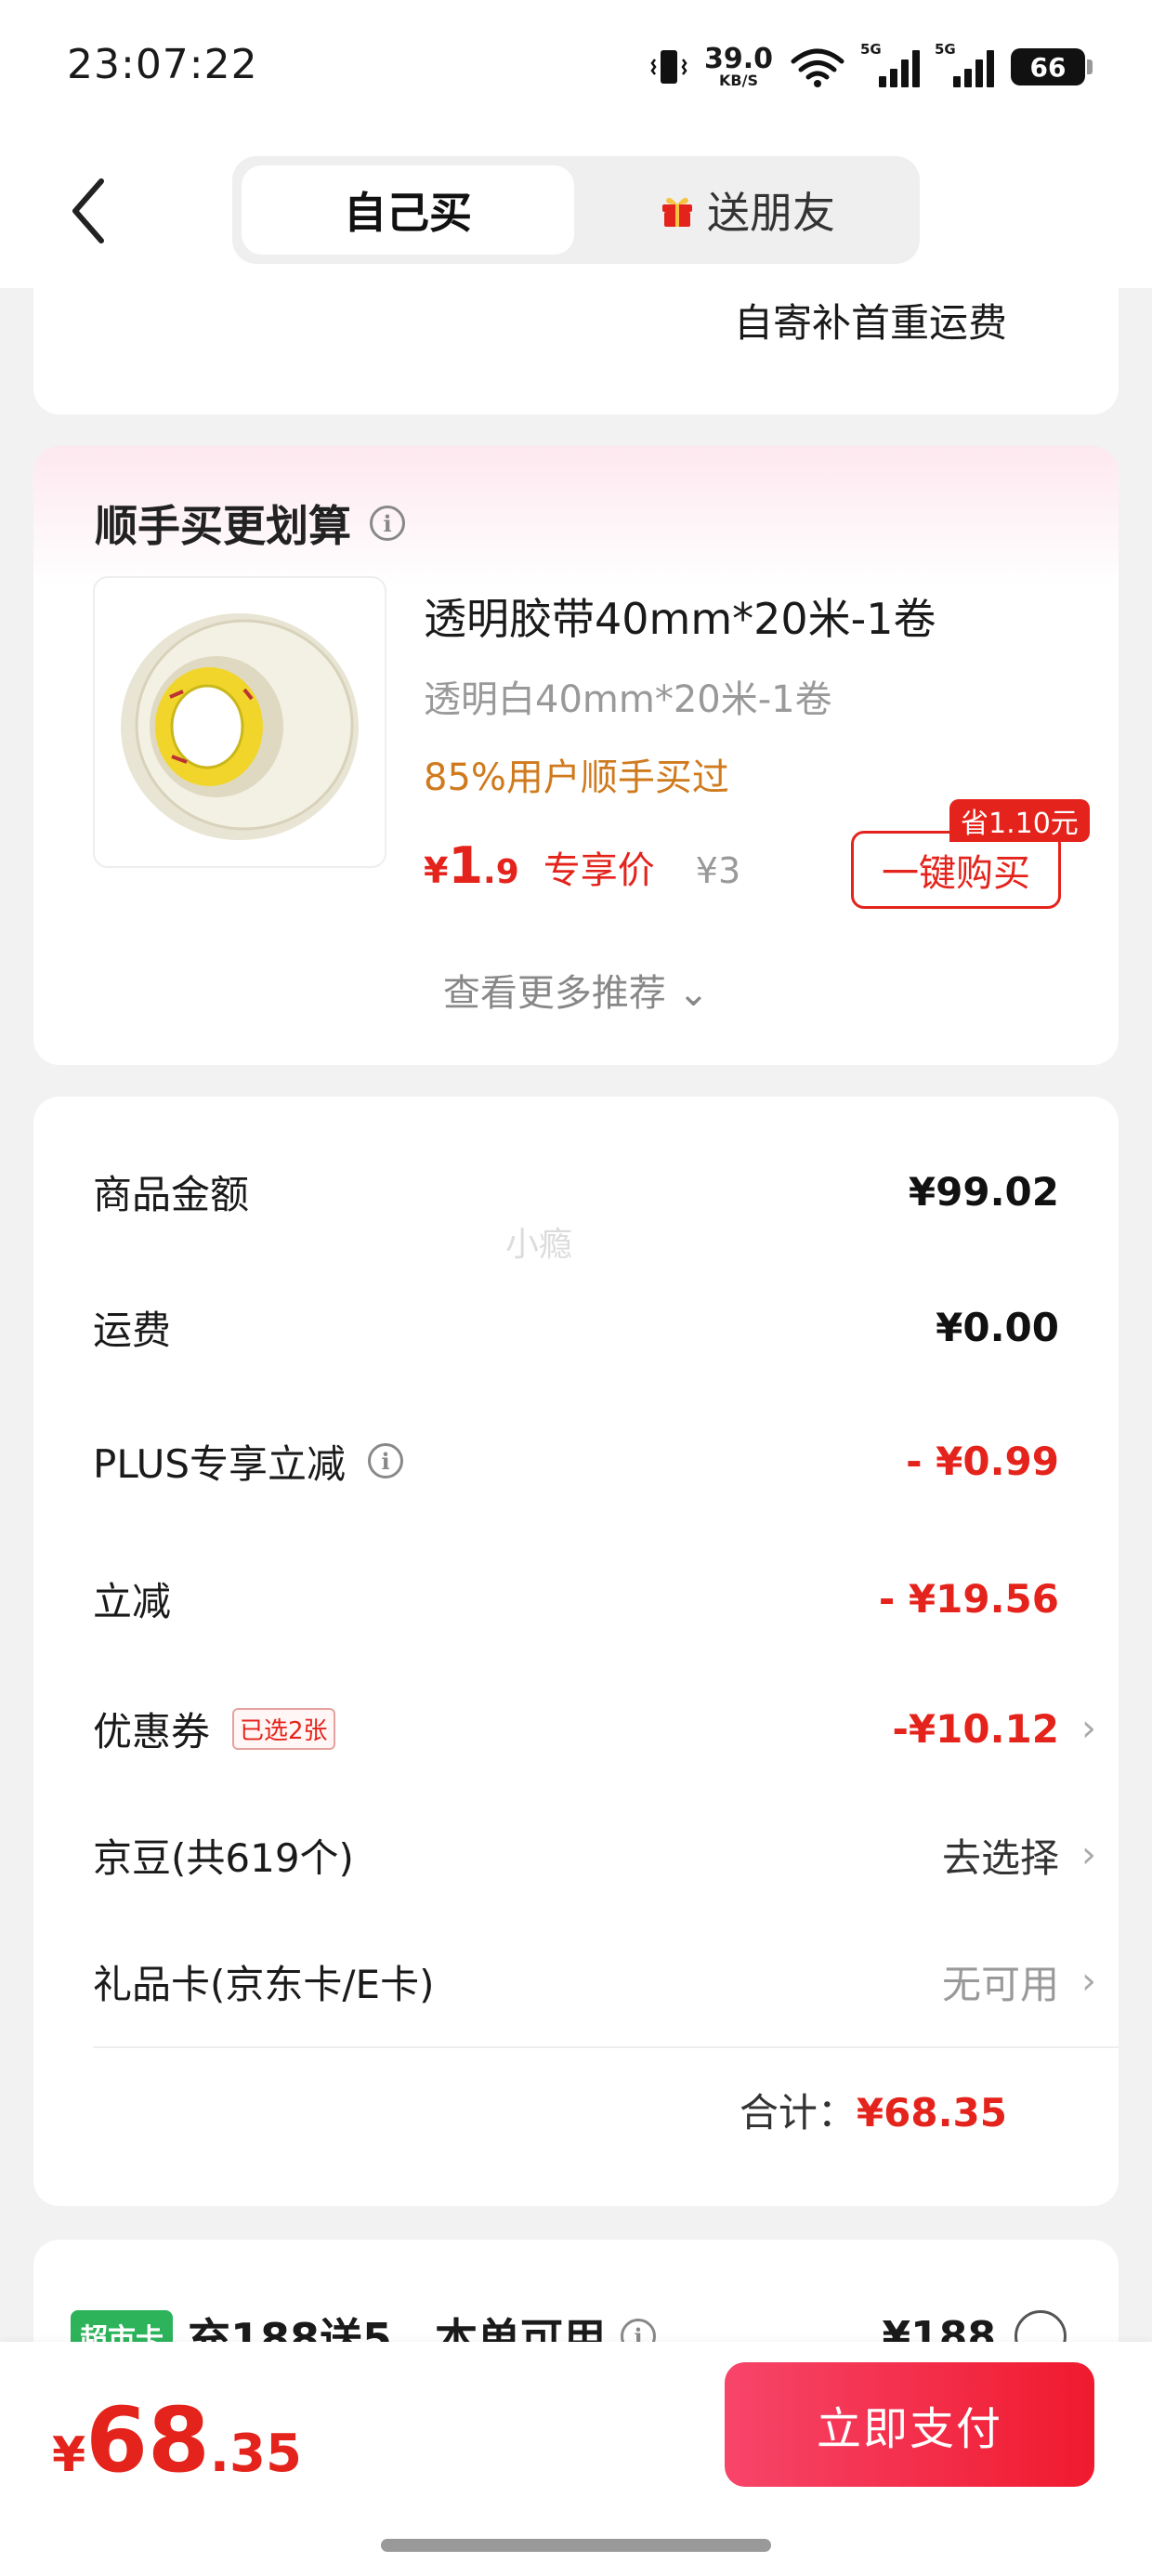 The width and height of the screenshot is (1152, 2576). Describe the element at coordinates (738, 80) in the screenshot. I see `net-speed-unit: KB/S` at that location.